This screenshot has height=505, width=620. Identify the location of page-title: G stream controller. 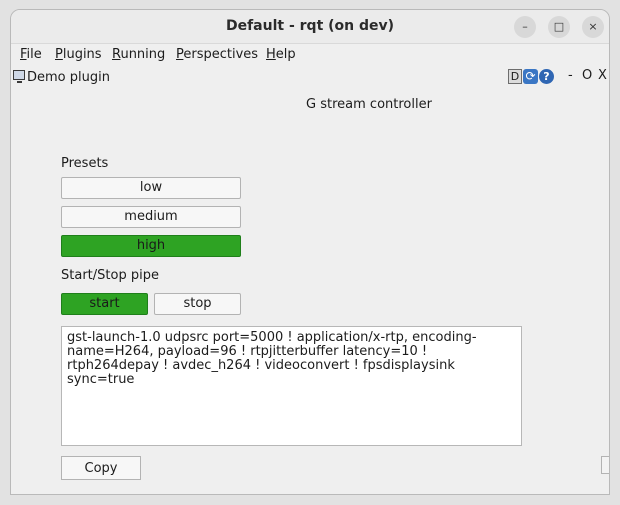
(369, 104).